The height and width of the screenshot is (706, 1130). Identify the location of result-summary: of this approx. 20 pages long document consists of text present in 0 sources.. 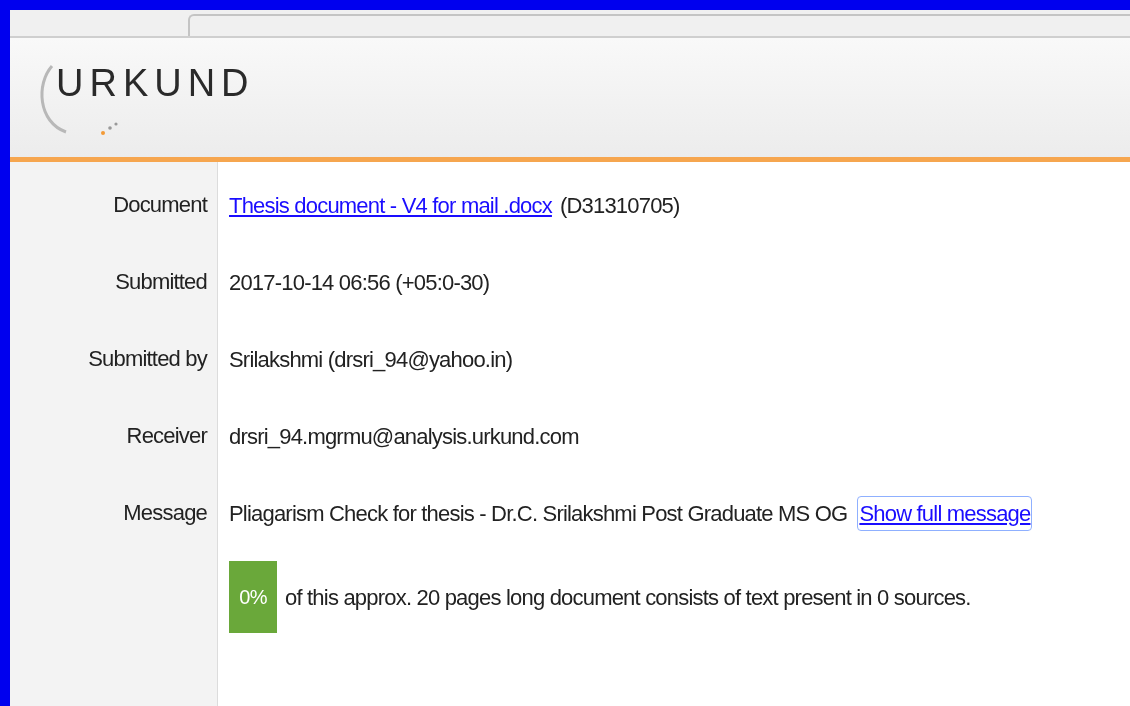
(628, 597).